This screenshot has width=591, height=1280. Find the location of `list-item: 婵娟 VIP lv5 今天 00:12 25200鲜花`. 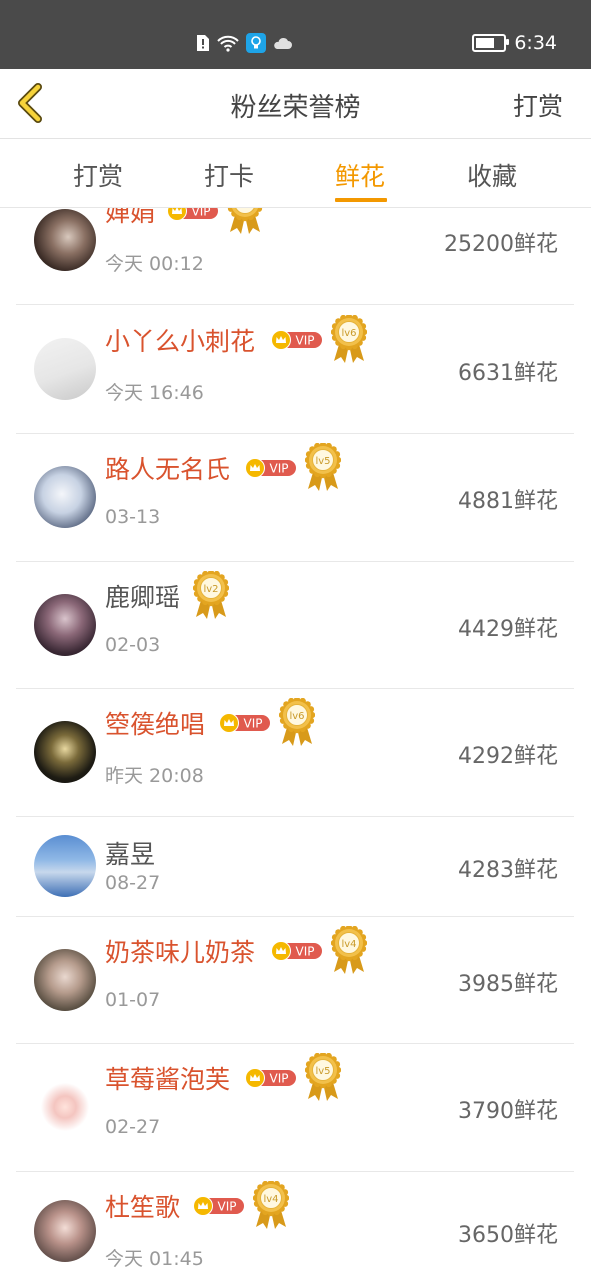

list-item: 婵娟 VIP lv5 今天 00:12 25200鲜花 is located at coordinates (295, 256).